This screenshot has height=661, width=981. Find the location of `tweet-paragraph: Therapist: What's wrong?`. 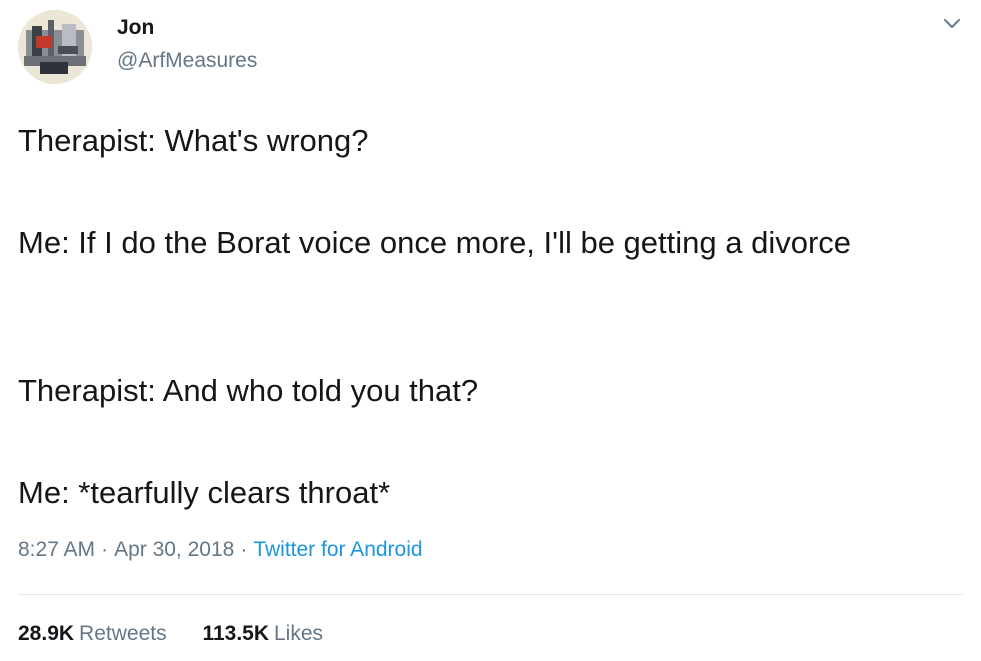

tweet-paragraph: Therapist: What's wrong? is located at coordinates (193, 140).